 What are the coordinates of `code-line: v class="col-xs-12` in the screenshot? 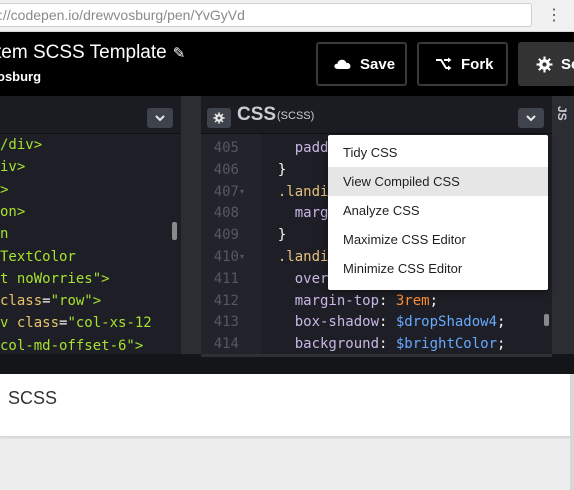 It's located at (76, 323).